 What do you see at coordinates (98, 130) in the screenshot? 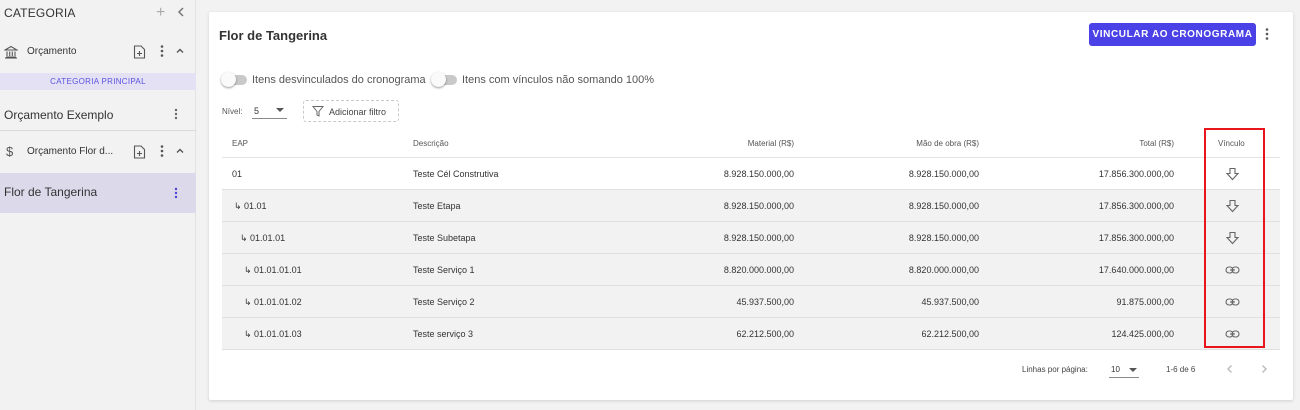
I see `sidebar-divider` at bounding box center [98, 130].